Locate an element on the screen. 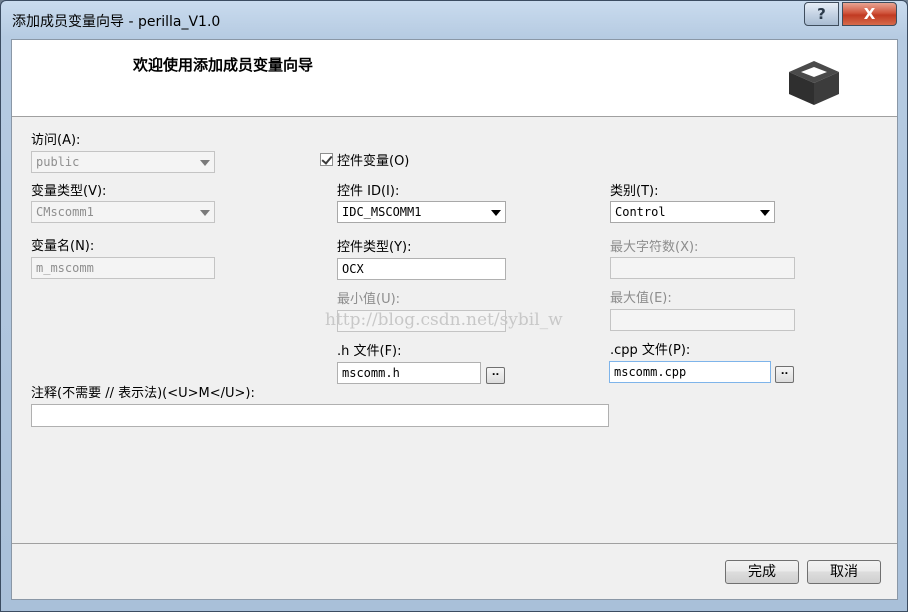 This screenshot has height=612, width=908. min-value-label: 最小值(U): is located at coordinates (369, 299).